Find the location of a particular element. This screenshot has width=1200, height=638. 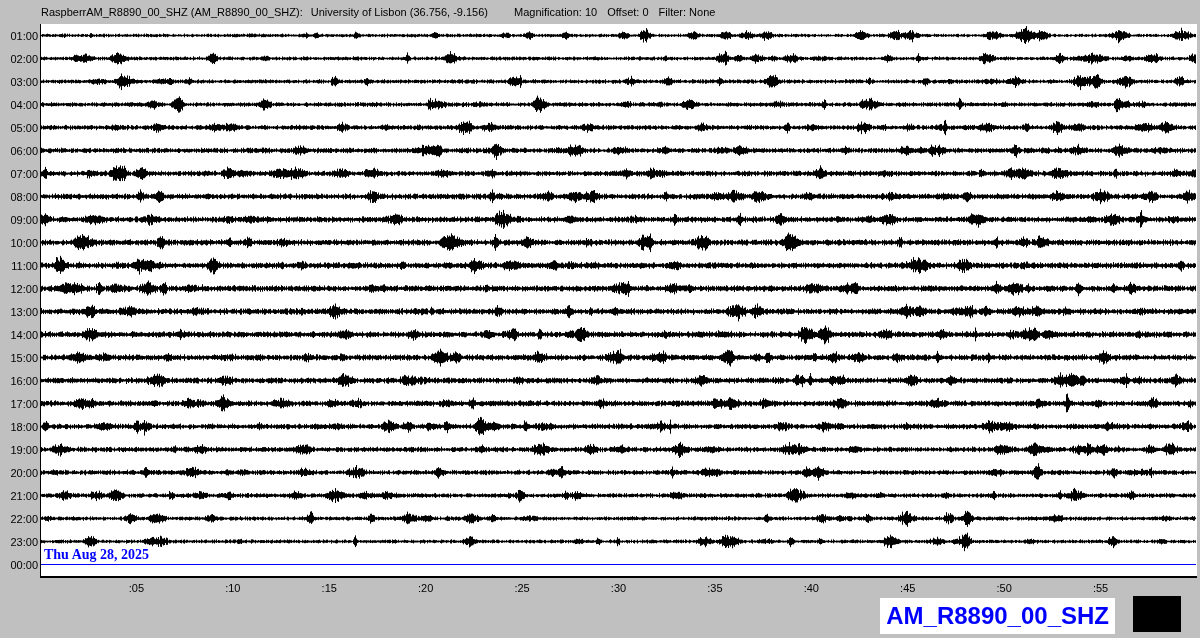

hour-label: 16:00 is located at coordinates (24, 381).